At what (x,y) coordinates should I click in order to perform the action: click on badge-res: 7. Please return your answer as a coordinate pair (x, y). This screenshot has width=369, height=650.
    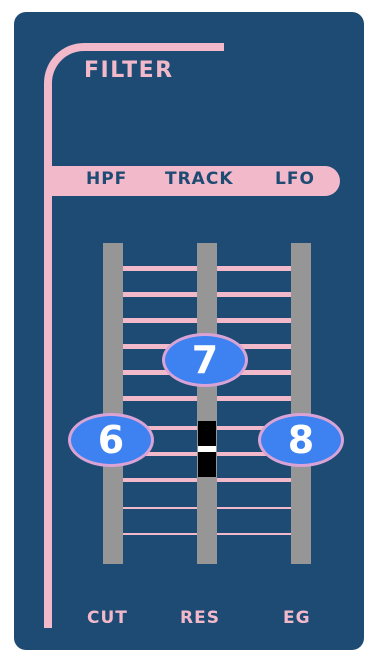
    Looking at the image, I should click on (205, 360).